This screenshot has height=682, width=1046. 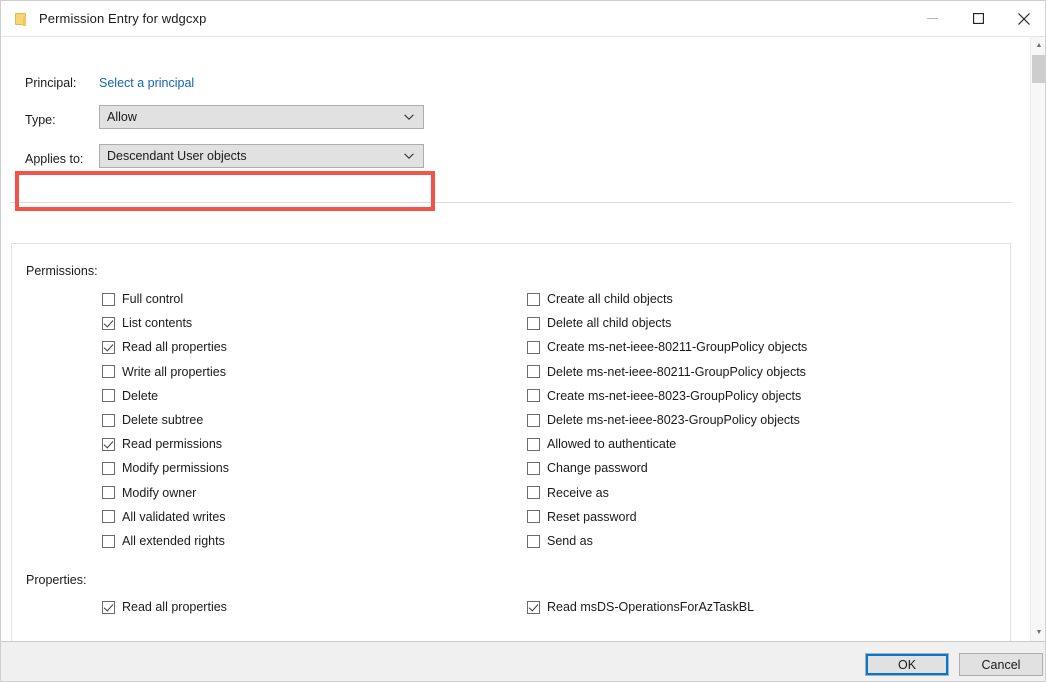 What do you see at coordinates (140, 395) in the screenshot?
I see `checkbox-label: Delete` at bounding box center [140, 395].